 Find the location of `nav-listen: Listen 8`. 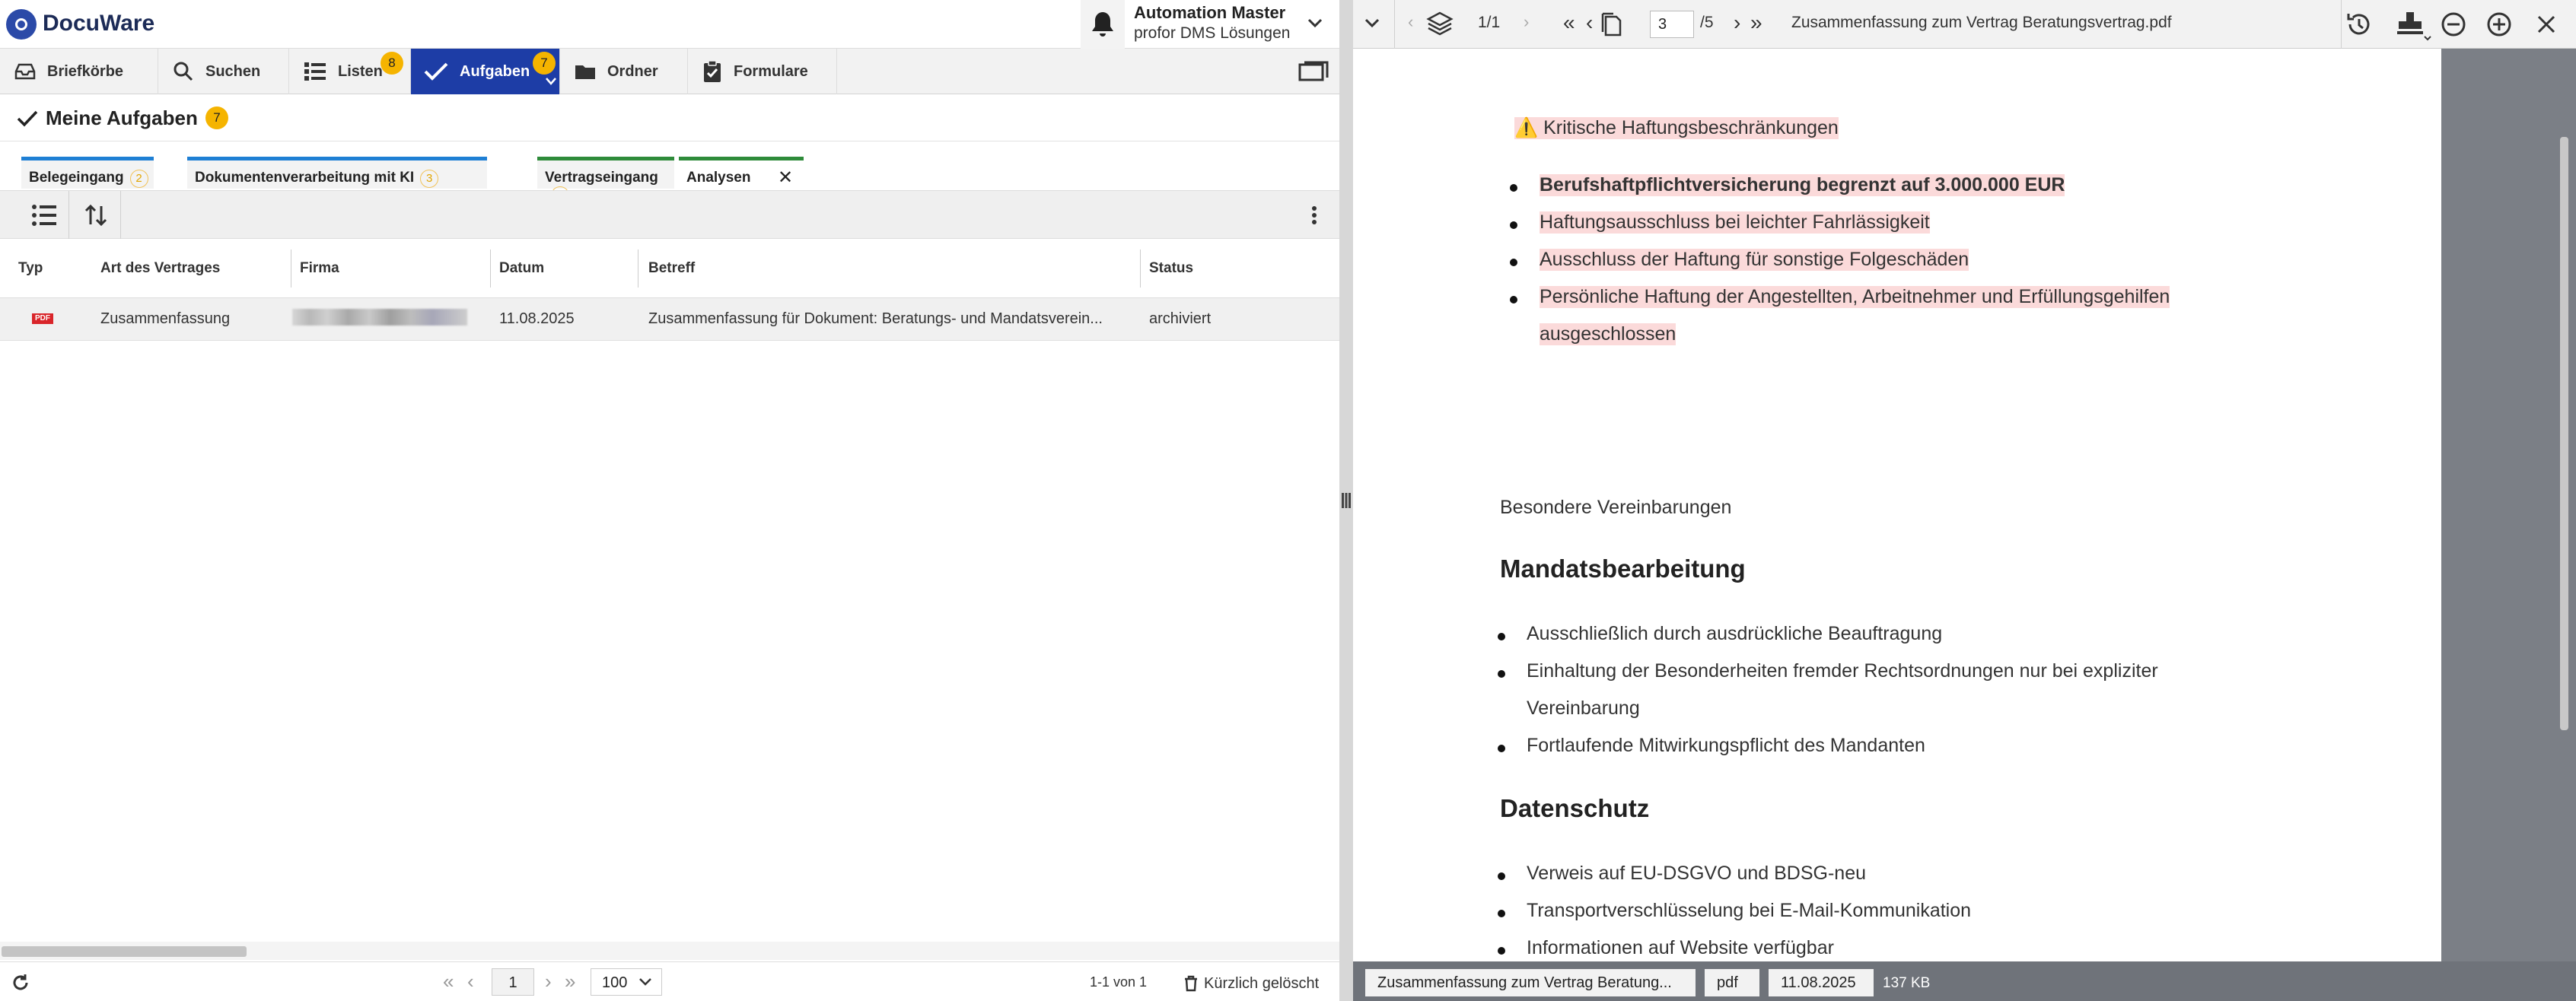

nav-listen: Listen 8 is located at coordinates (350, 71).